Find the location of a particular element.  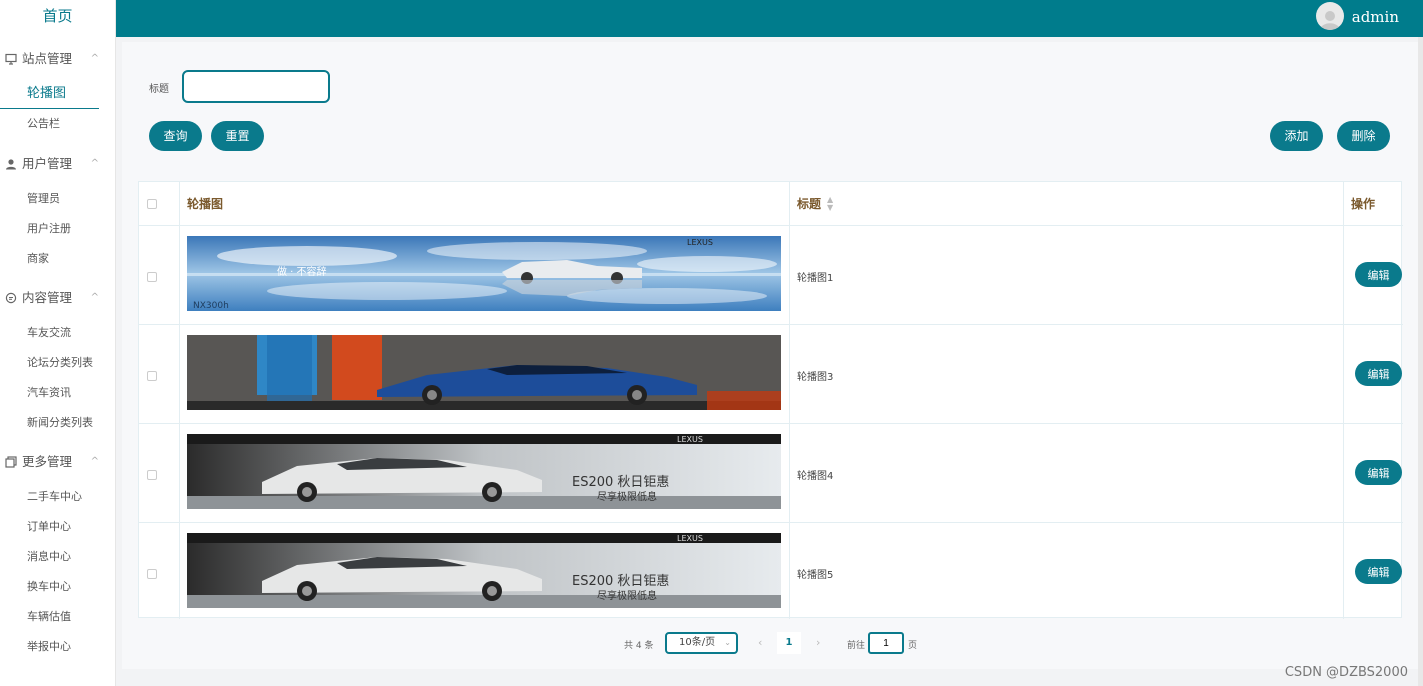

header-title-label: 标题 is located at coordinates (809, 204).